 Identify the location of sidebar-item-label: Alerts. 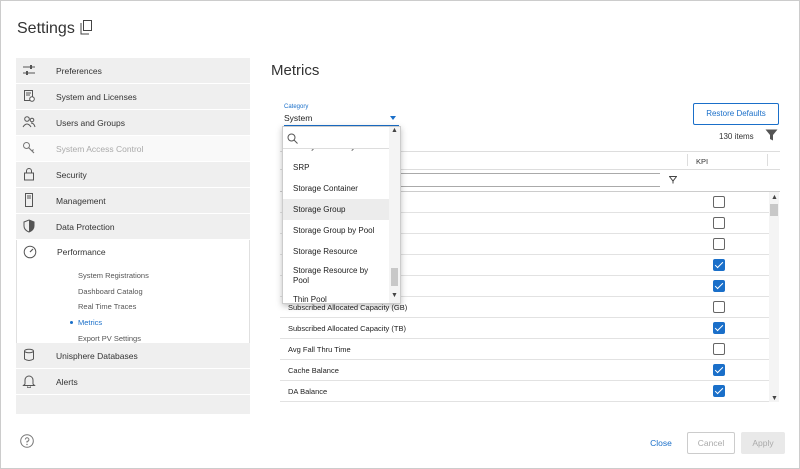
(67, 381).